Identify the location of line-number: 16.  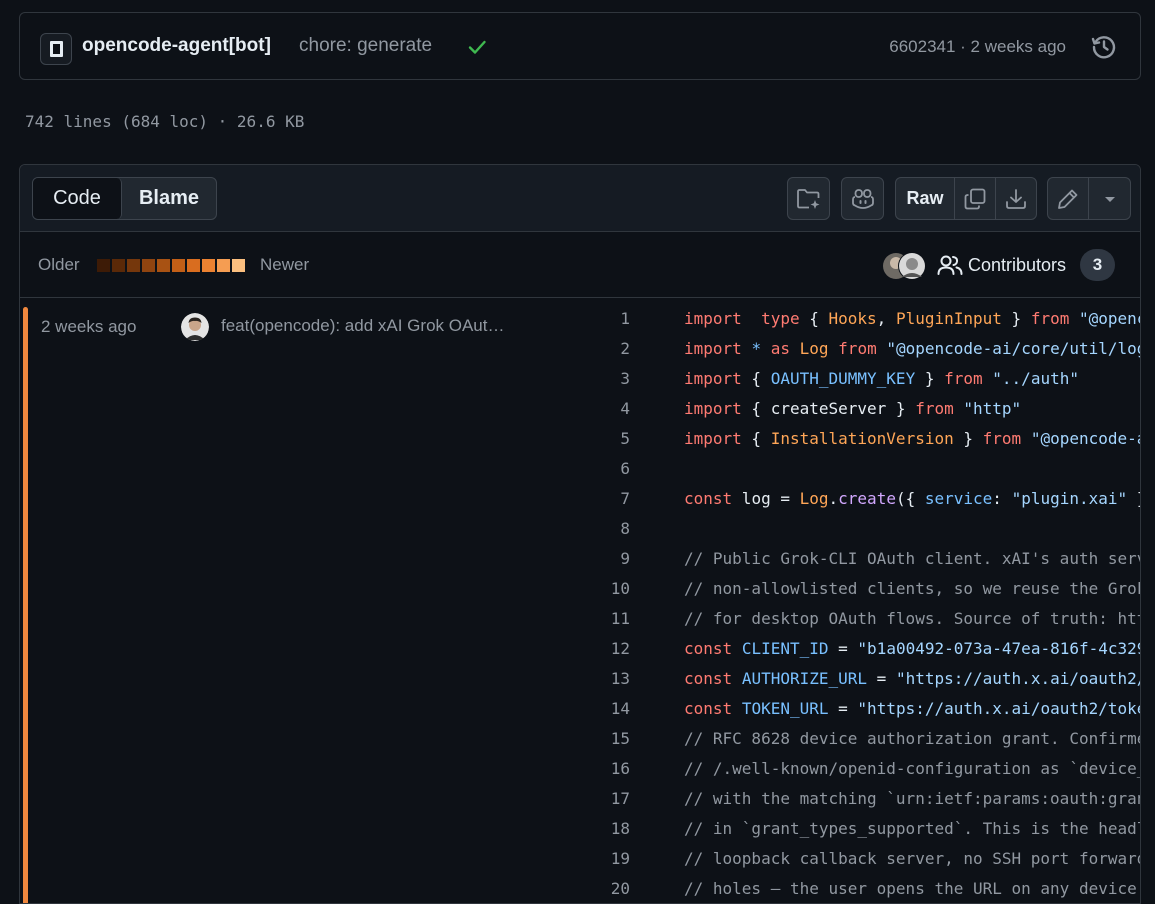
(610, 769).